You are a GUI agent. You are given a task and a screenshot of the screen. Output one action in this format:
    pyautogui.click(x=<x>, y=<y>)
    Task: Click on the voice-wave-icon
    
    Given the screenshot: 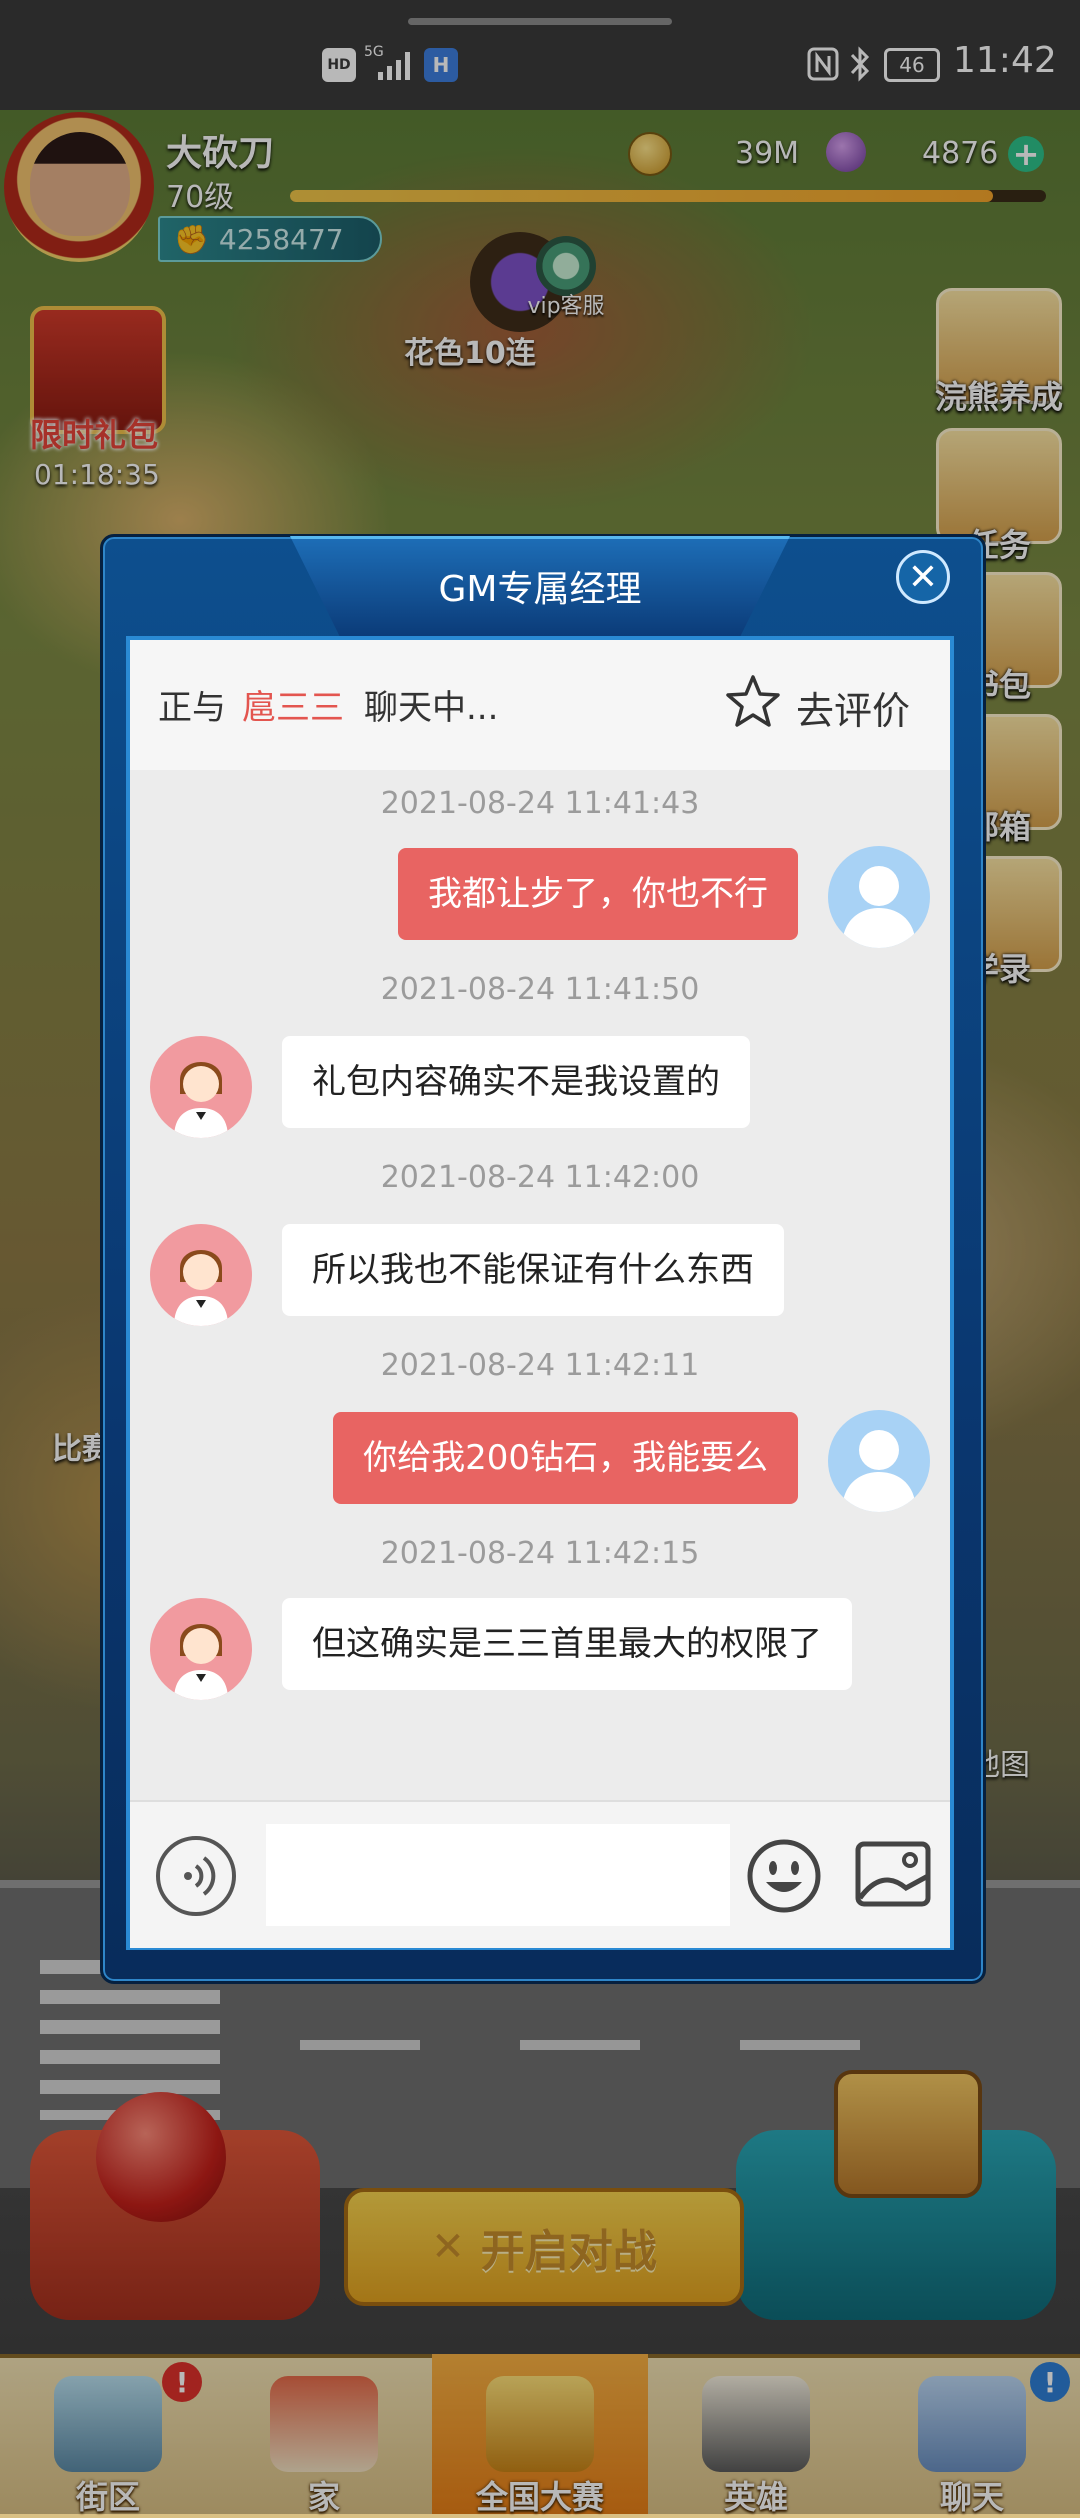 What is the action you would take?
    pyautogui.click(x=200, y=1876)
    